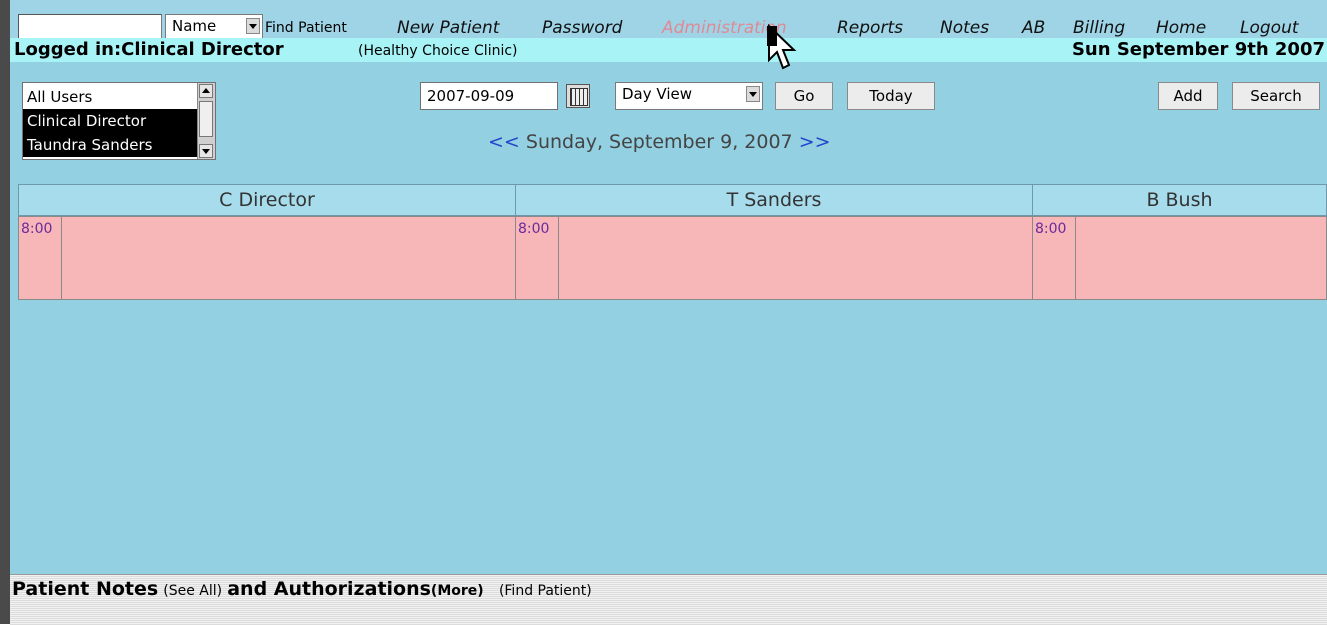 The width and height of the screenshot is (1327, 625). What do you see at coordinates (90, 27) in the screenshot?
I see `patient-search-input` at bounding box center [90, 27].